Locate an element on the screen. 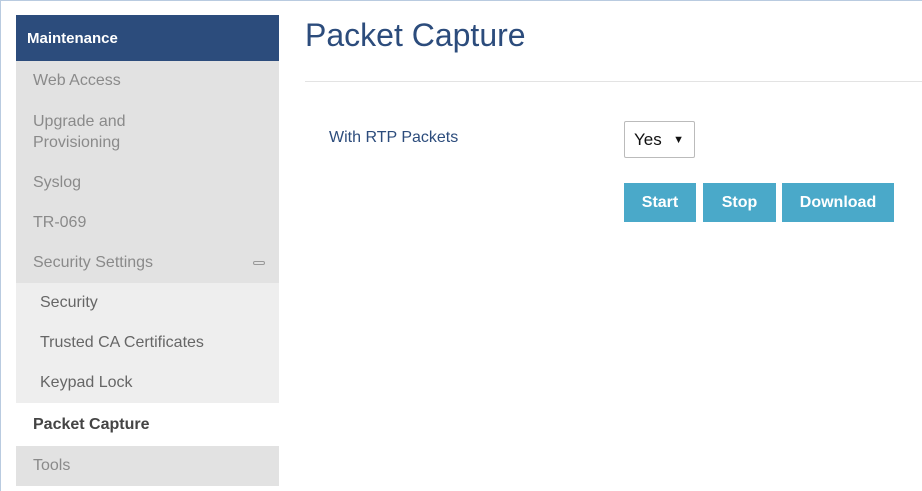  dropdown-arrow-icon: ▼ is located at coordinates (678, 140).